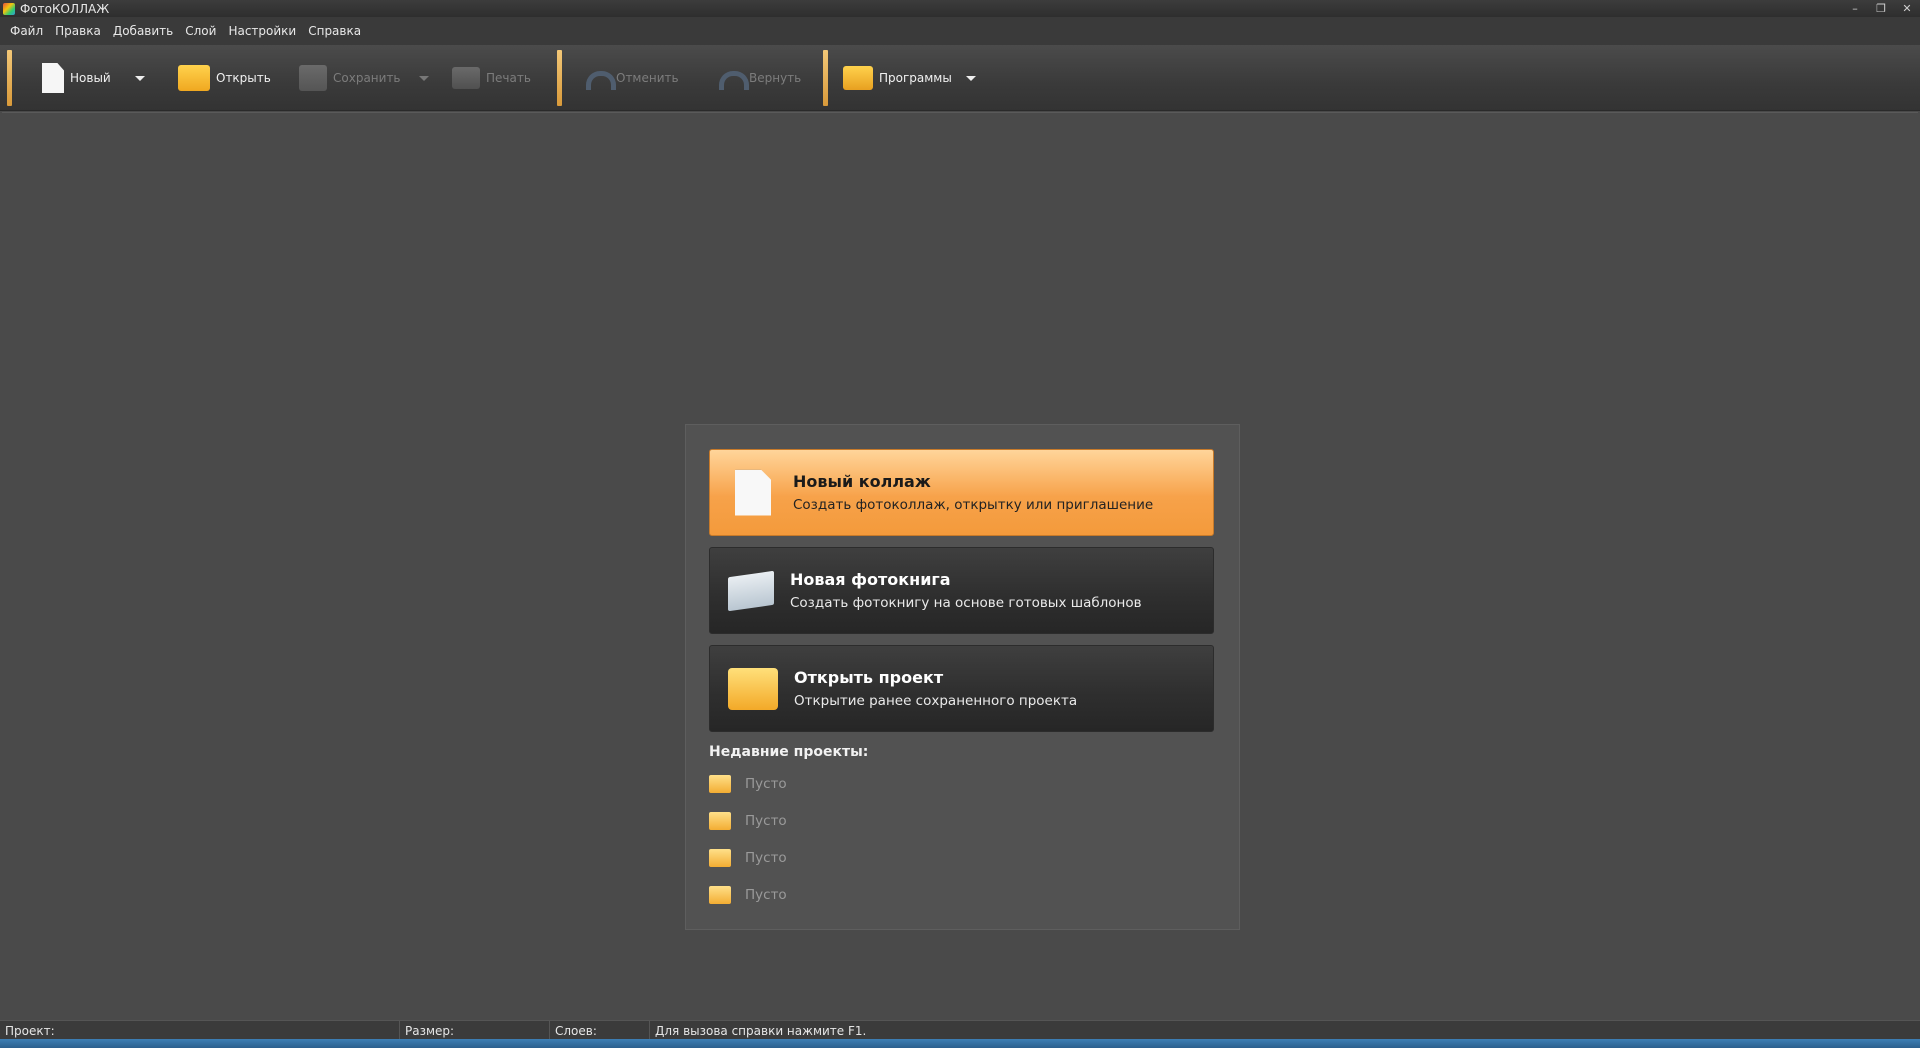 This screenshot has height=1048, width=1920. I want to click on programs-button: Программы, so click(909, 78).